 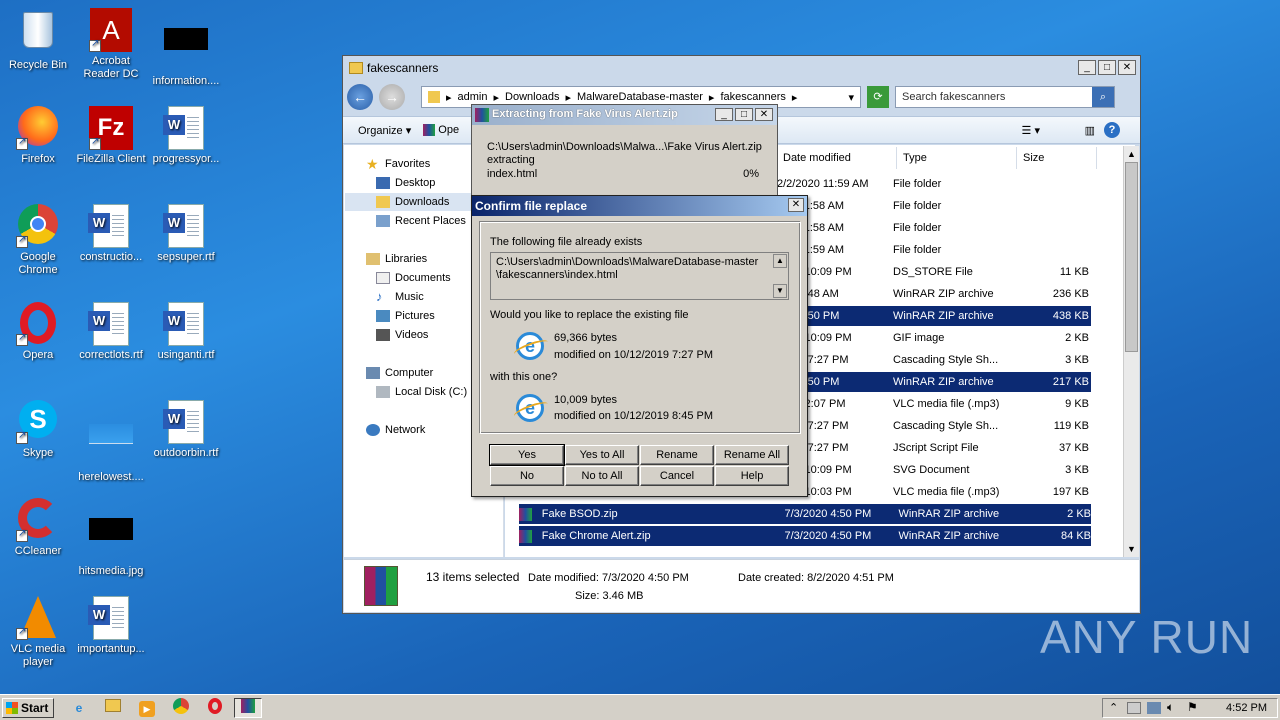 What do you see at coordinates (38, 40) in the screenshot?
I see `desktop-icon-recycle-bin: Recycle Bin` at bounding box center [38, 40].